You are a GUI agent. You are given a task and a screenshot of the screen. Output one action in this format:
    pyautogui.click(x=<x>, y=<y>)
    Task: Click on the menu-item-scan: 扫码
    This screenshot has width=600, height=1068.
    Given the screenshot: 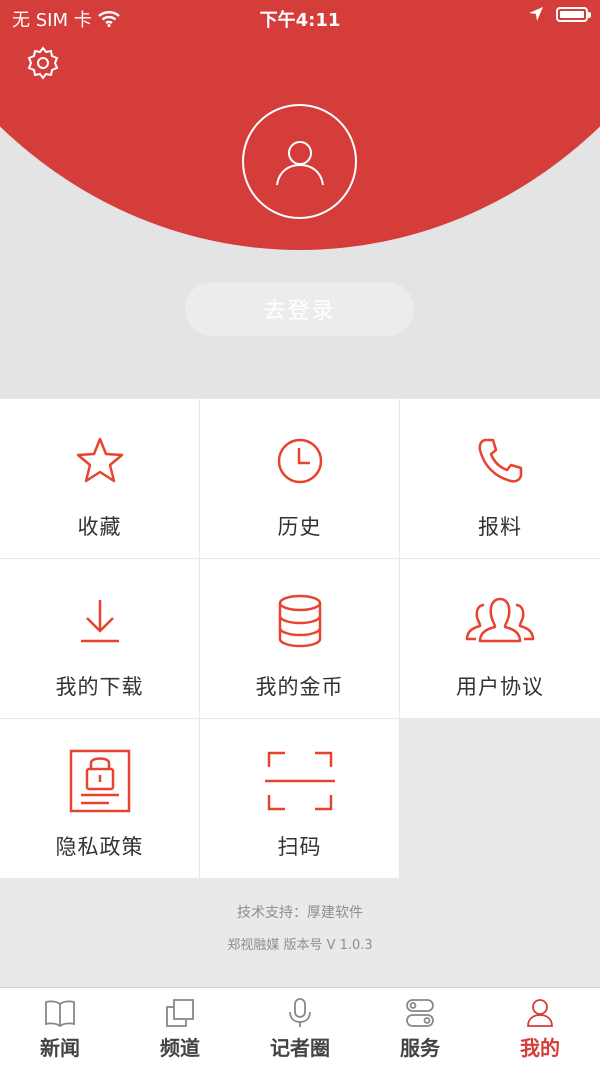 What is the action you would take?
    pyautogui.click(x=299, y=798)
    